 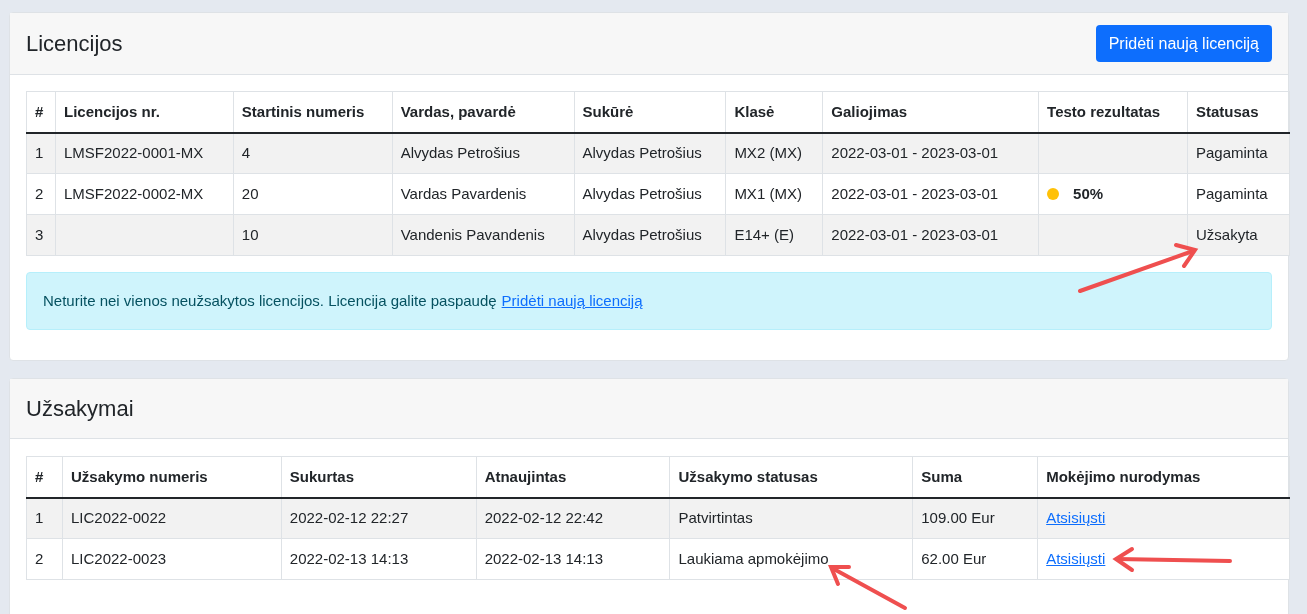 I want to click on test-score: 50%, so click(x=1088, y=193).